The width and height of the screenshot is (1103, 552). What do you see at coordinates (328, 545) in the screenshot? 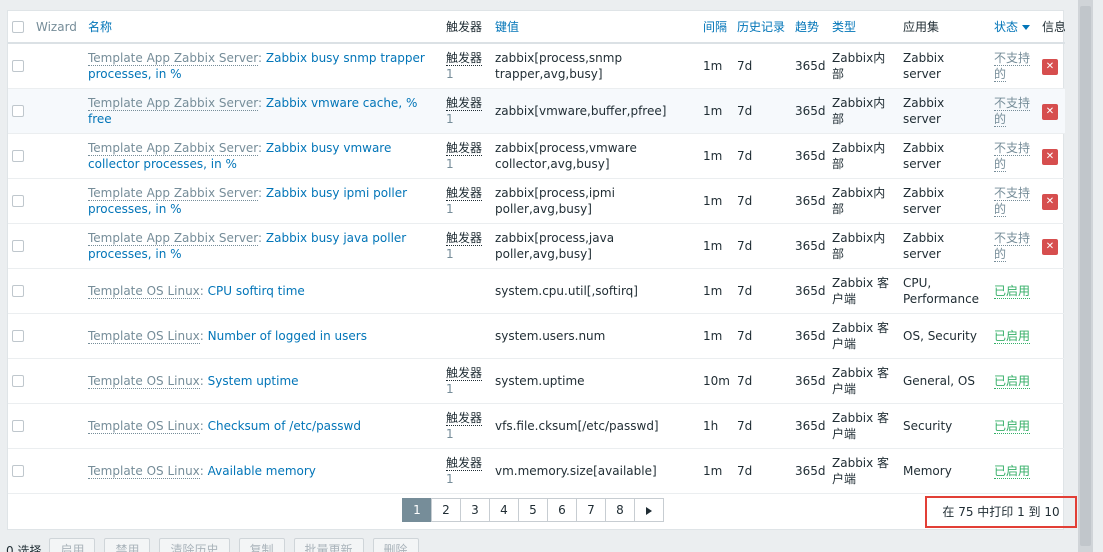
I see `mass-update-button: 批量更新` at bounding box center [328, 545].